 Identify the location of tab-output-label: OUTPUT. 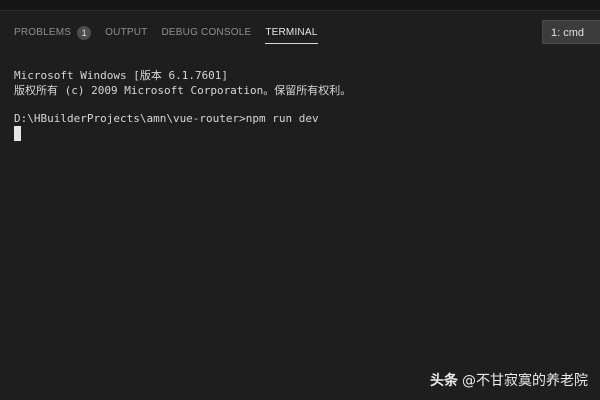
(126, 32).